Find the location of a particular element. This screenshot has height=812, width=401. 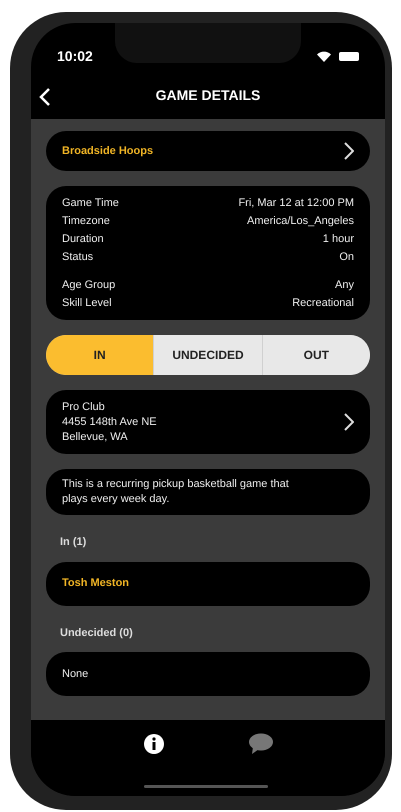

detail-value: On is located at coordinates (346, 257).